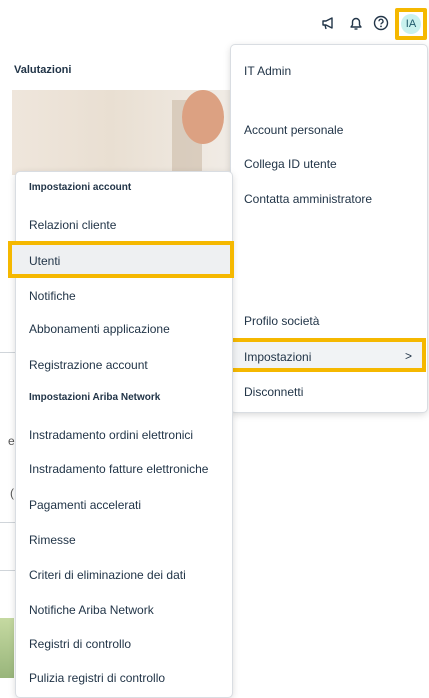  What do you see at coordinates (381, 23) in the screenshot?
I see `help-icon` at bounding box center [381, 23].